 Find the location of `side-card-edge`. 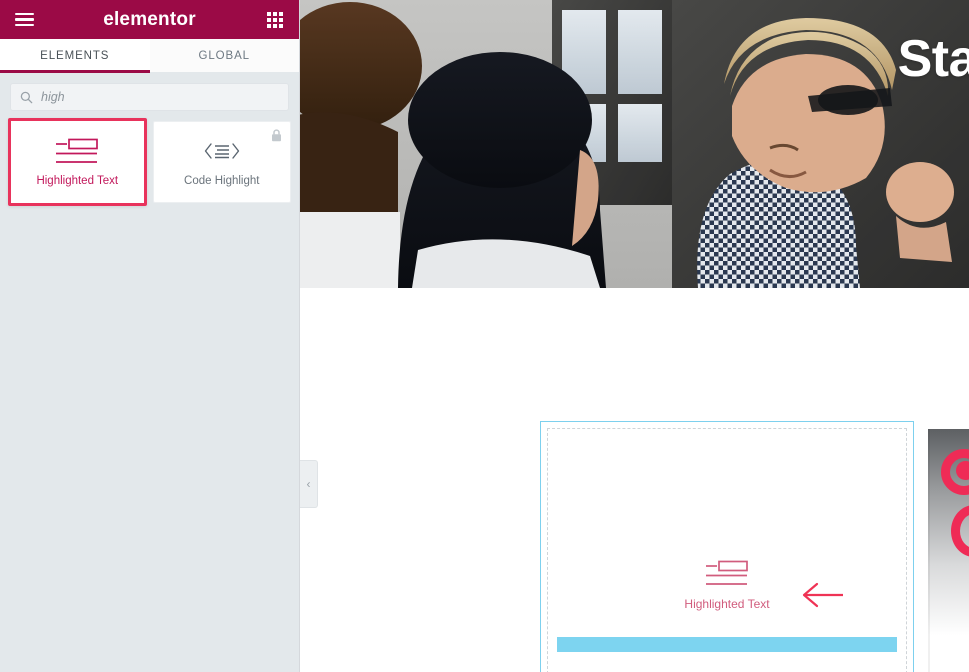

side-card-edge is located at coordinates (929, 550).